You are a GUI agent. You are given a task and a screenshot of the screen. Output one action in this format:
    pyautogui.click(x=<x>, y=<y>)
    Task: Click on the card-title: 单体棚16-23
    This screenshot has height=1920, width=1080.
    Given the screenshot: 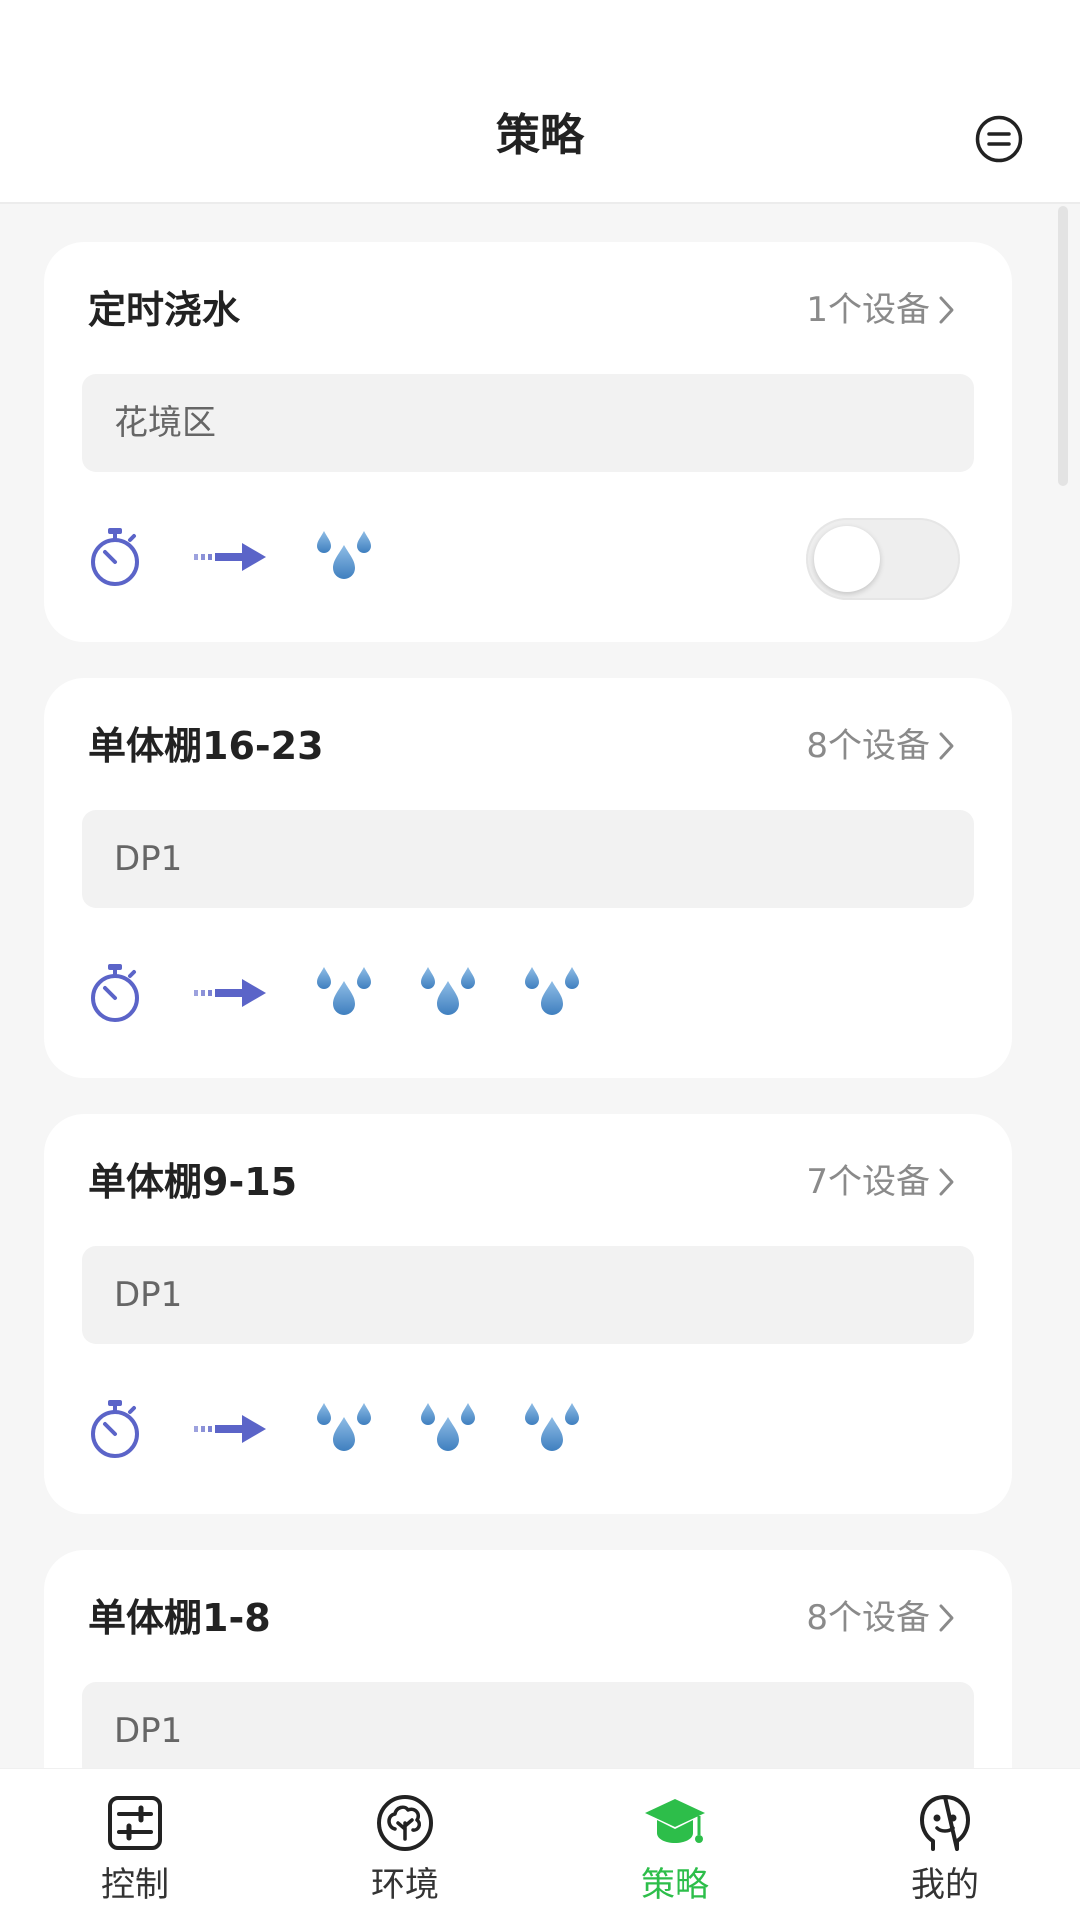 What is the action you would take?
    pyautogui.click(x=206, y=746)
    